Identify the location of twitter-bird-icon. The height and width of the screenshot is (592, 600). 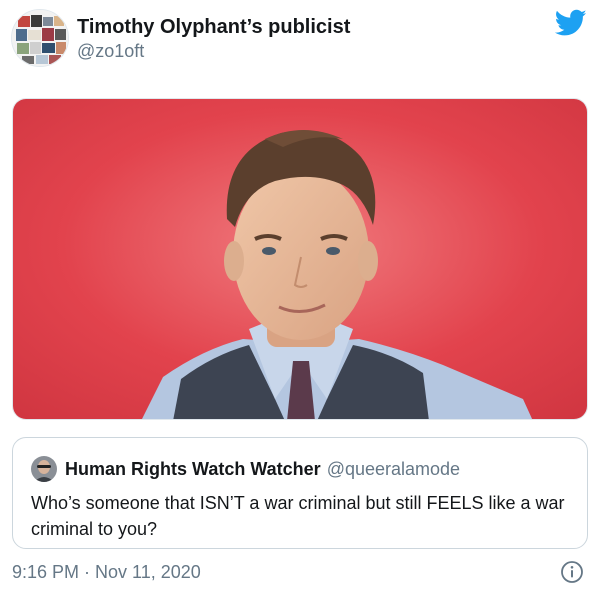
(571, 23).